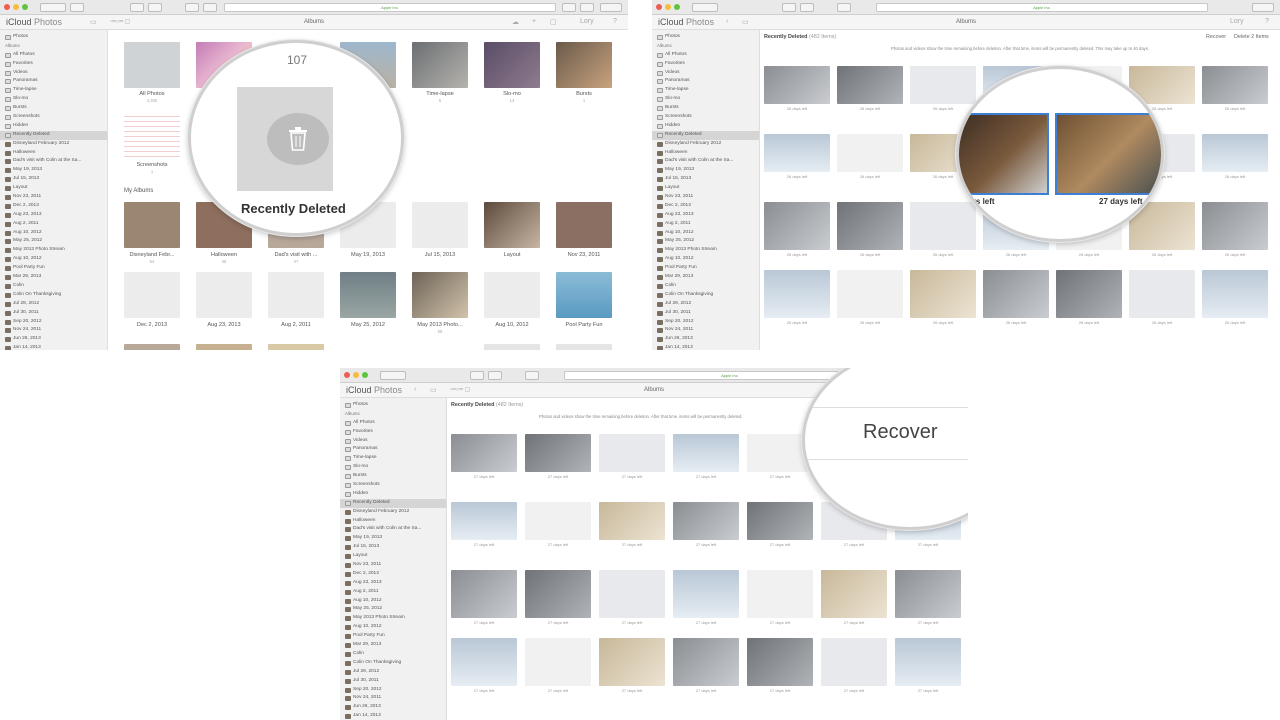 The image size is (1280, 720). I want to click on help-icon: ?, so click(615, 21).